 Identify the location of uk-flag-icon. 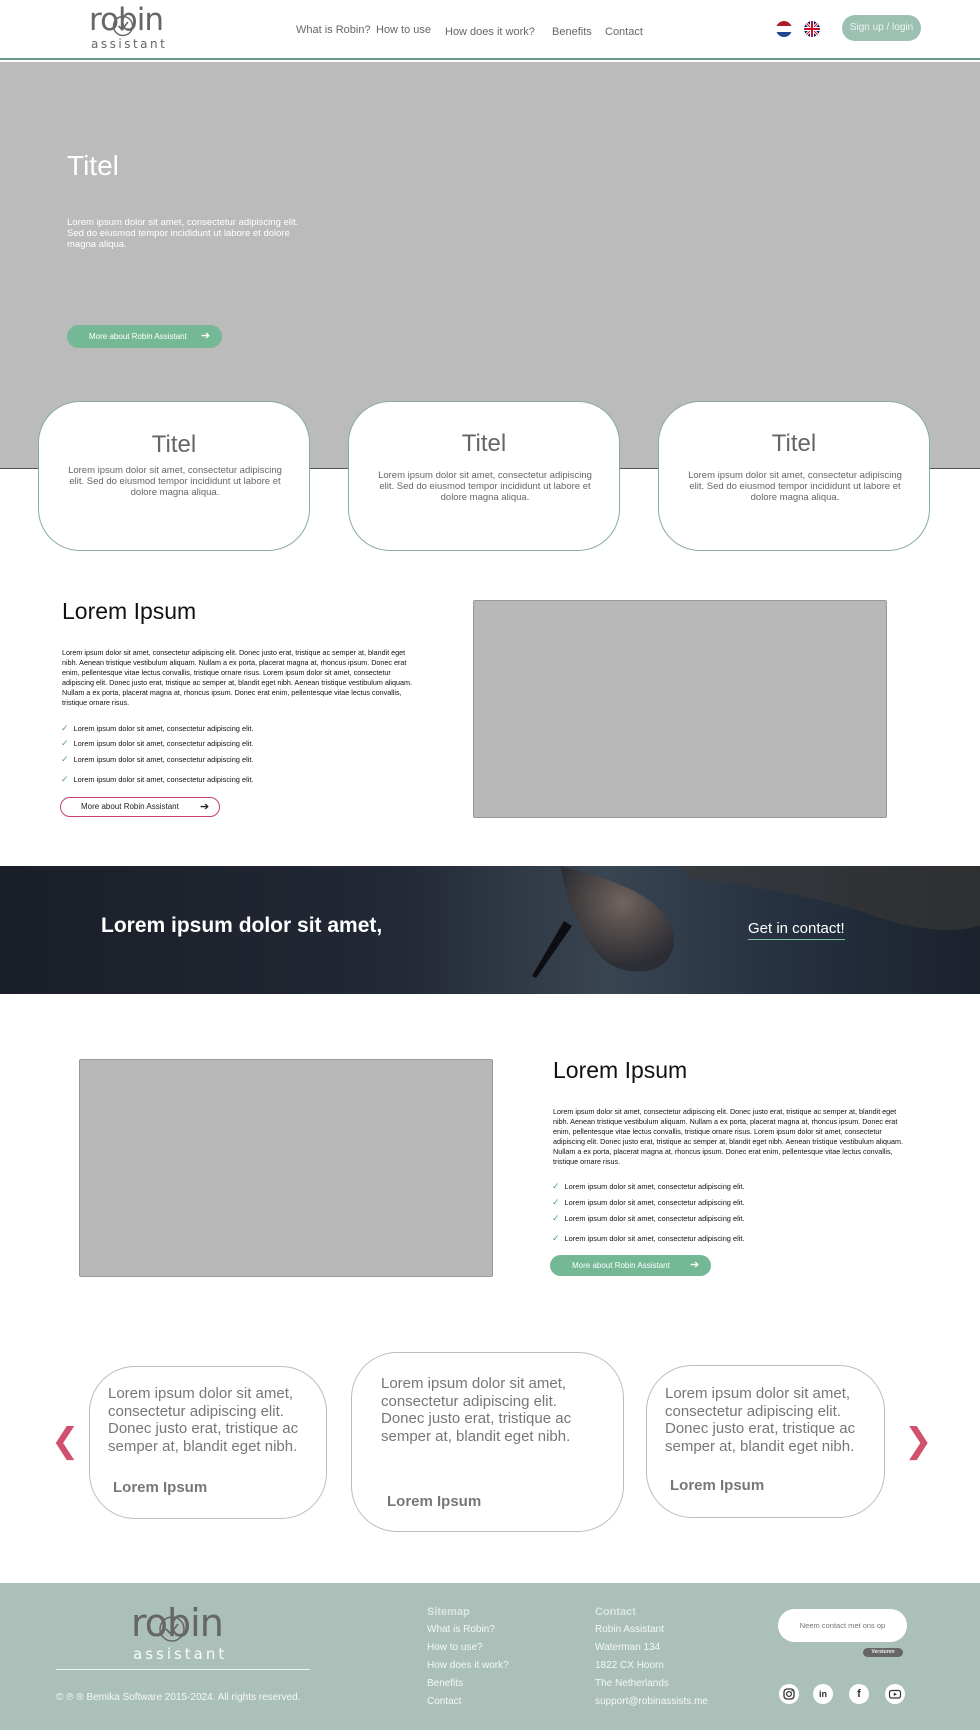
(812, 29).